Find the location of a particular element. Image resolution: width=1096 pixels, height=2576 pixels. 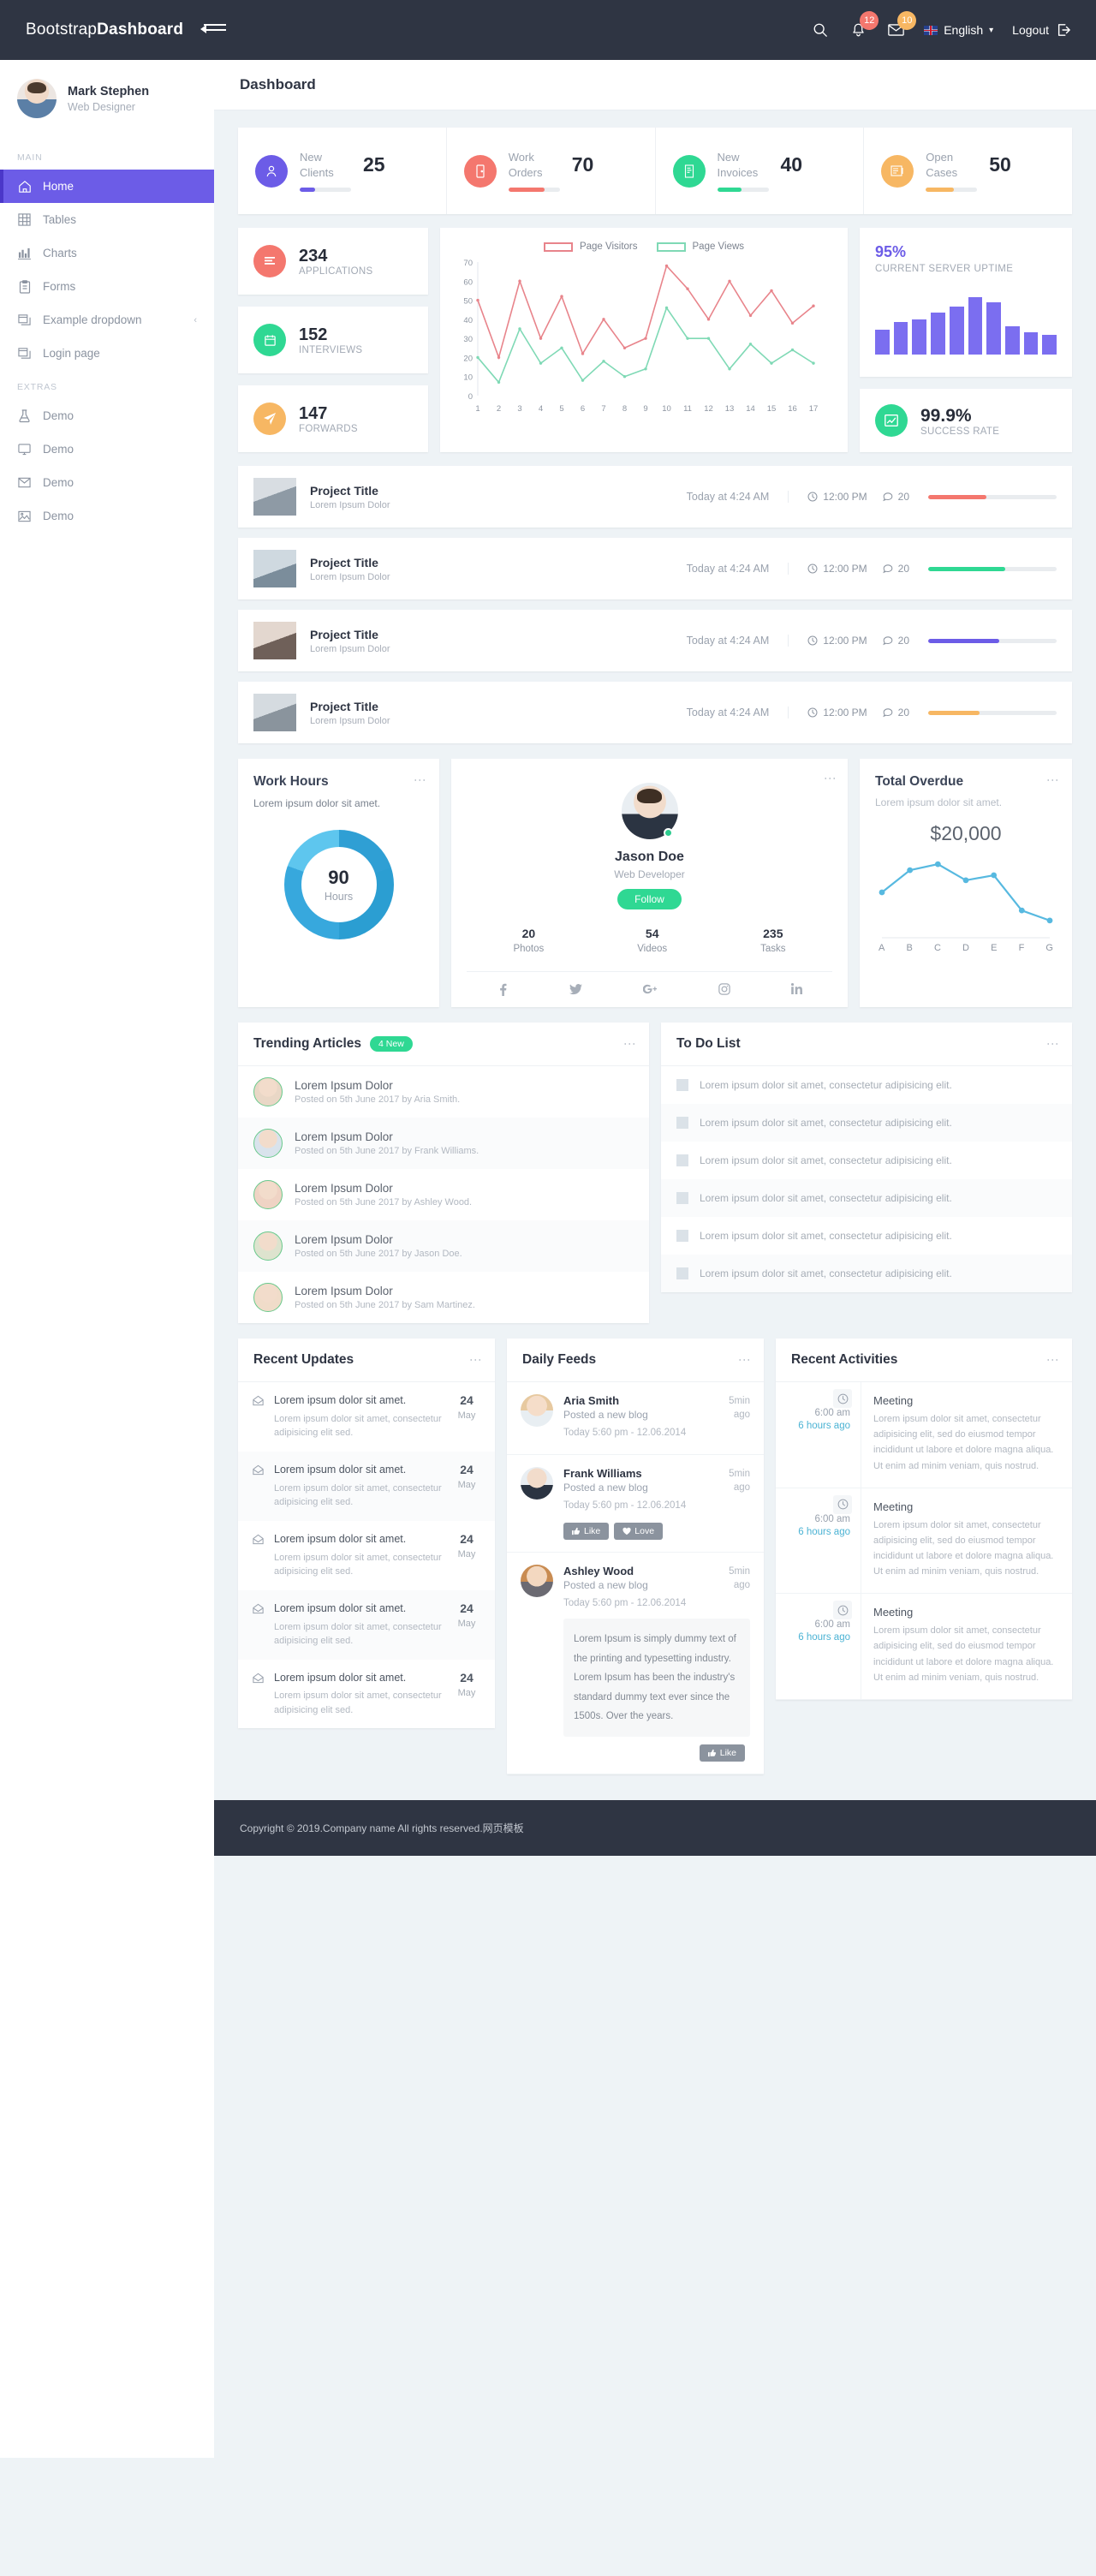

instagram-icon is located at coordinates (724, 990).